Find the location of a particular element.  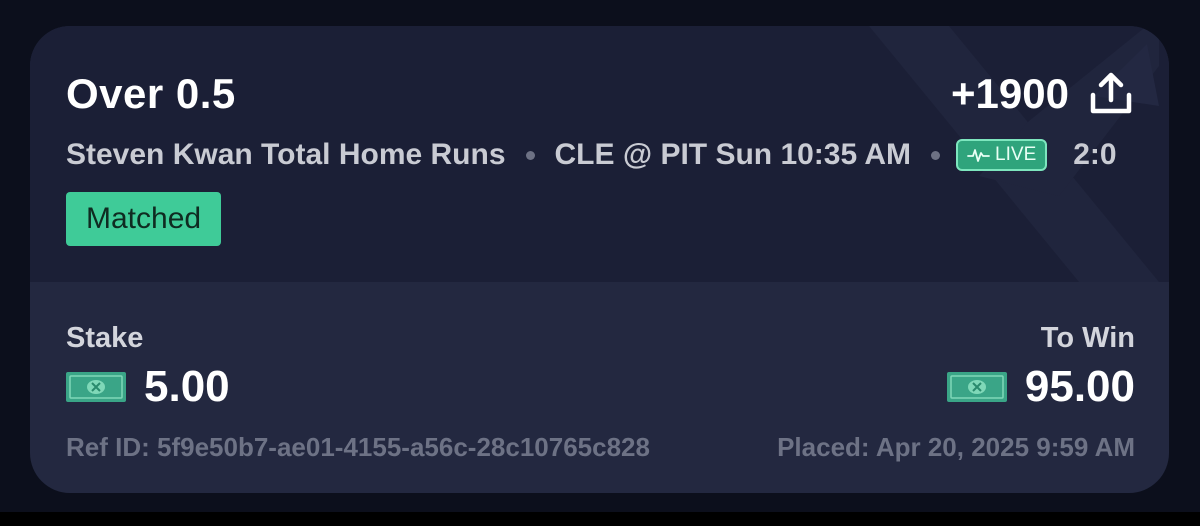

bet-selection: Over 0.5 is located at coordinates (151, 93).